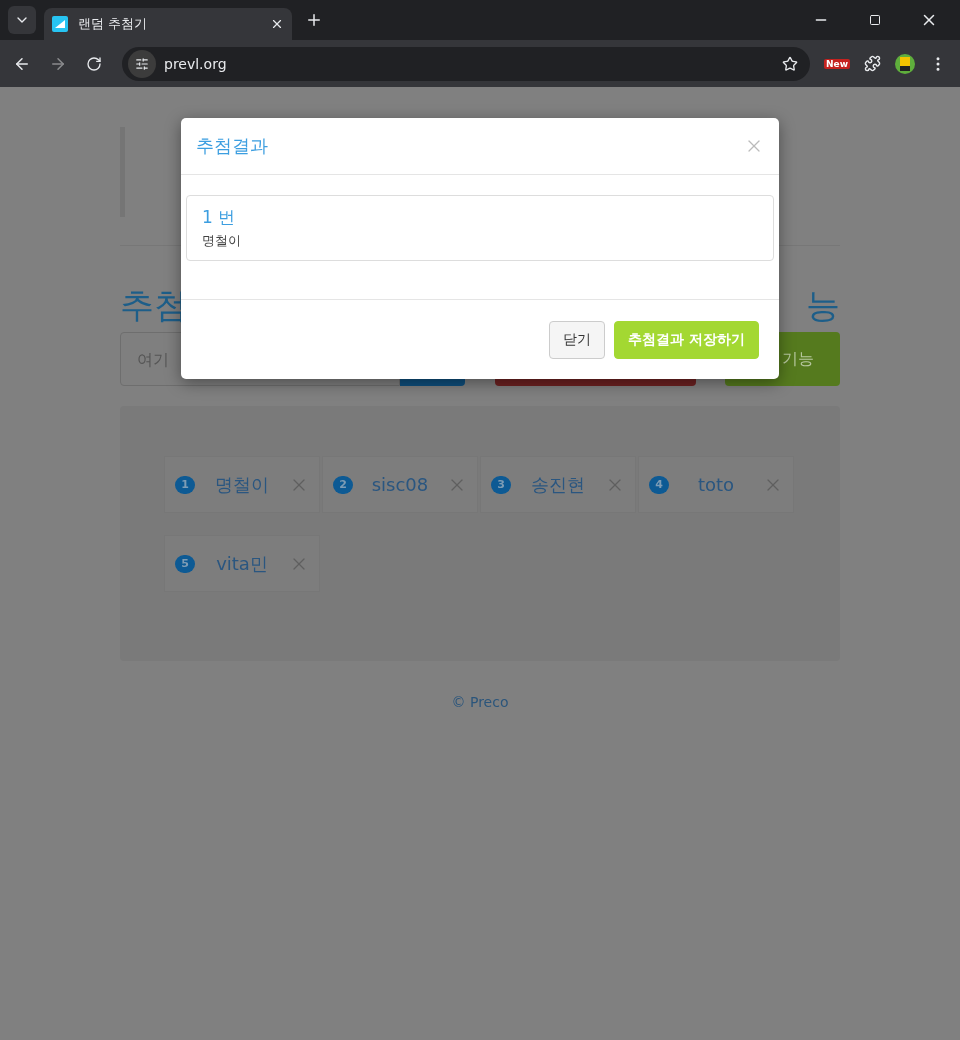  What do you see at coordinates (558, 484) in the screenshot?
I see `entry-name: 송진현` at bounding box center [558, 484].